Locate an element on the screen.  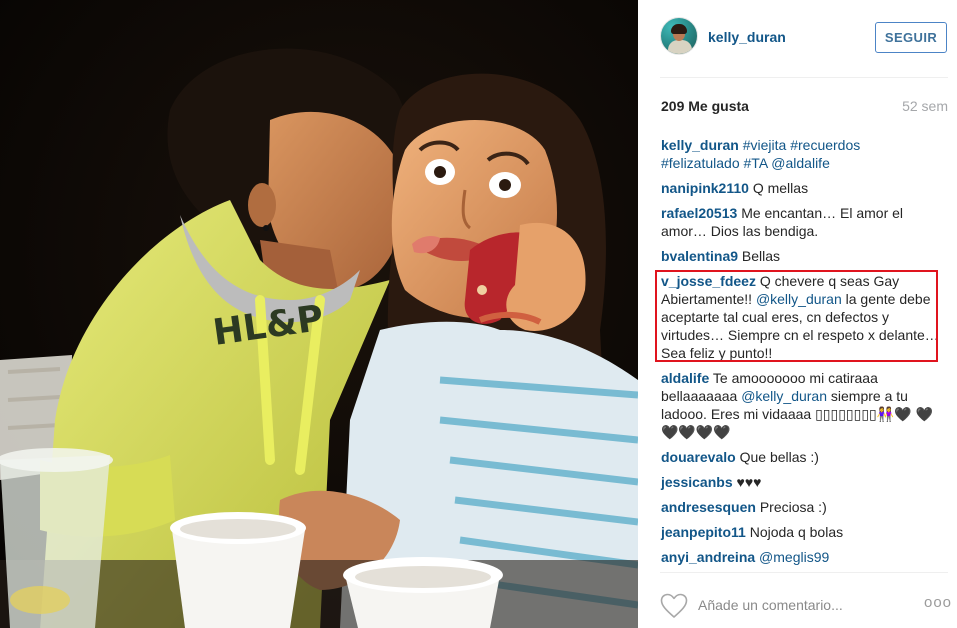
comment-item: douarevalo Que bellas :) is located at coordinates (801, 457).